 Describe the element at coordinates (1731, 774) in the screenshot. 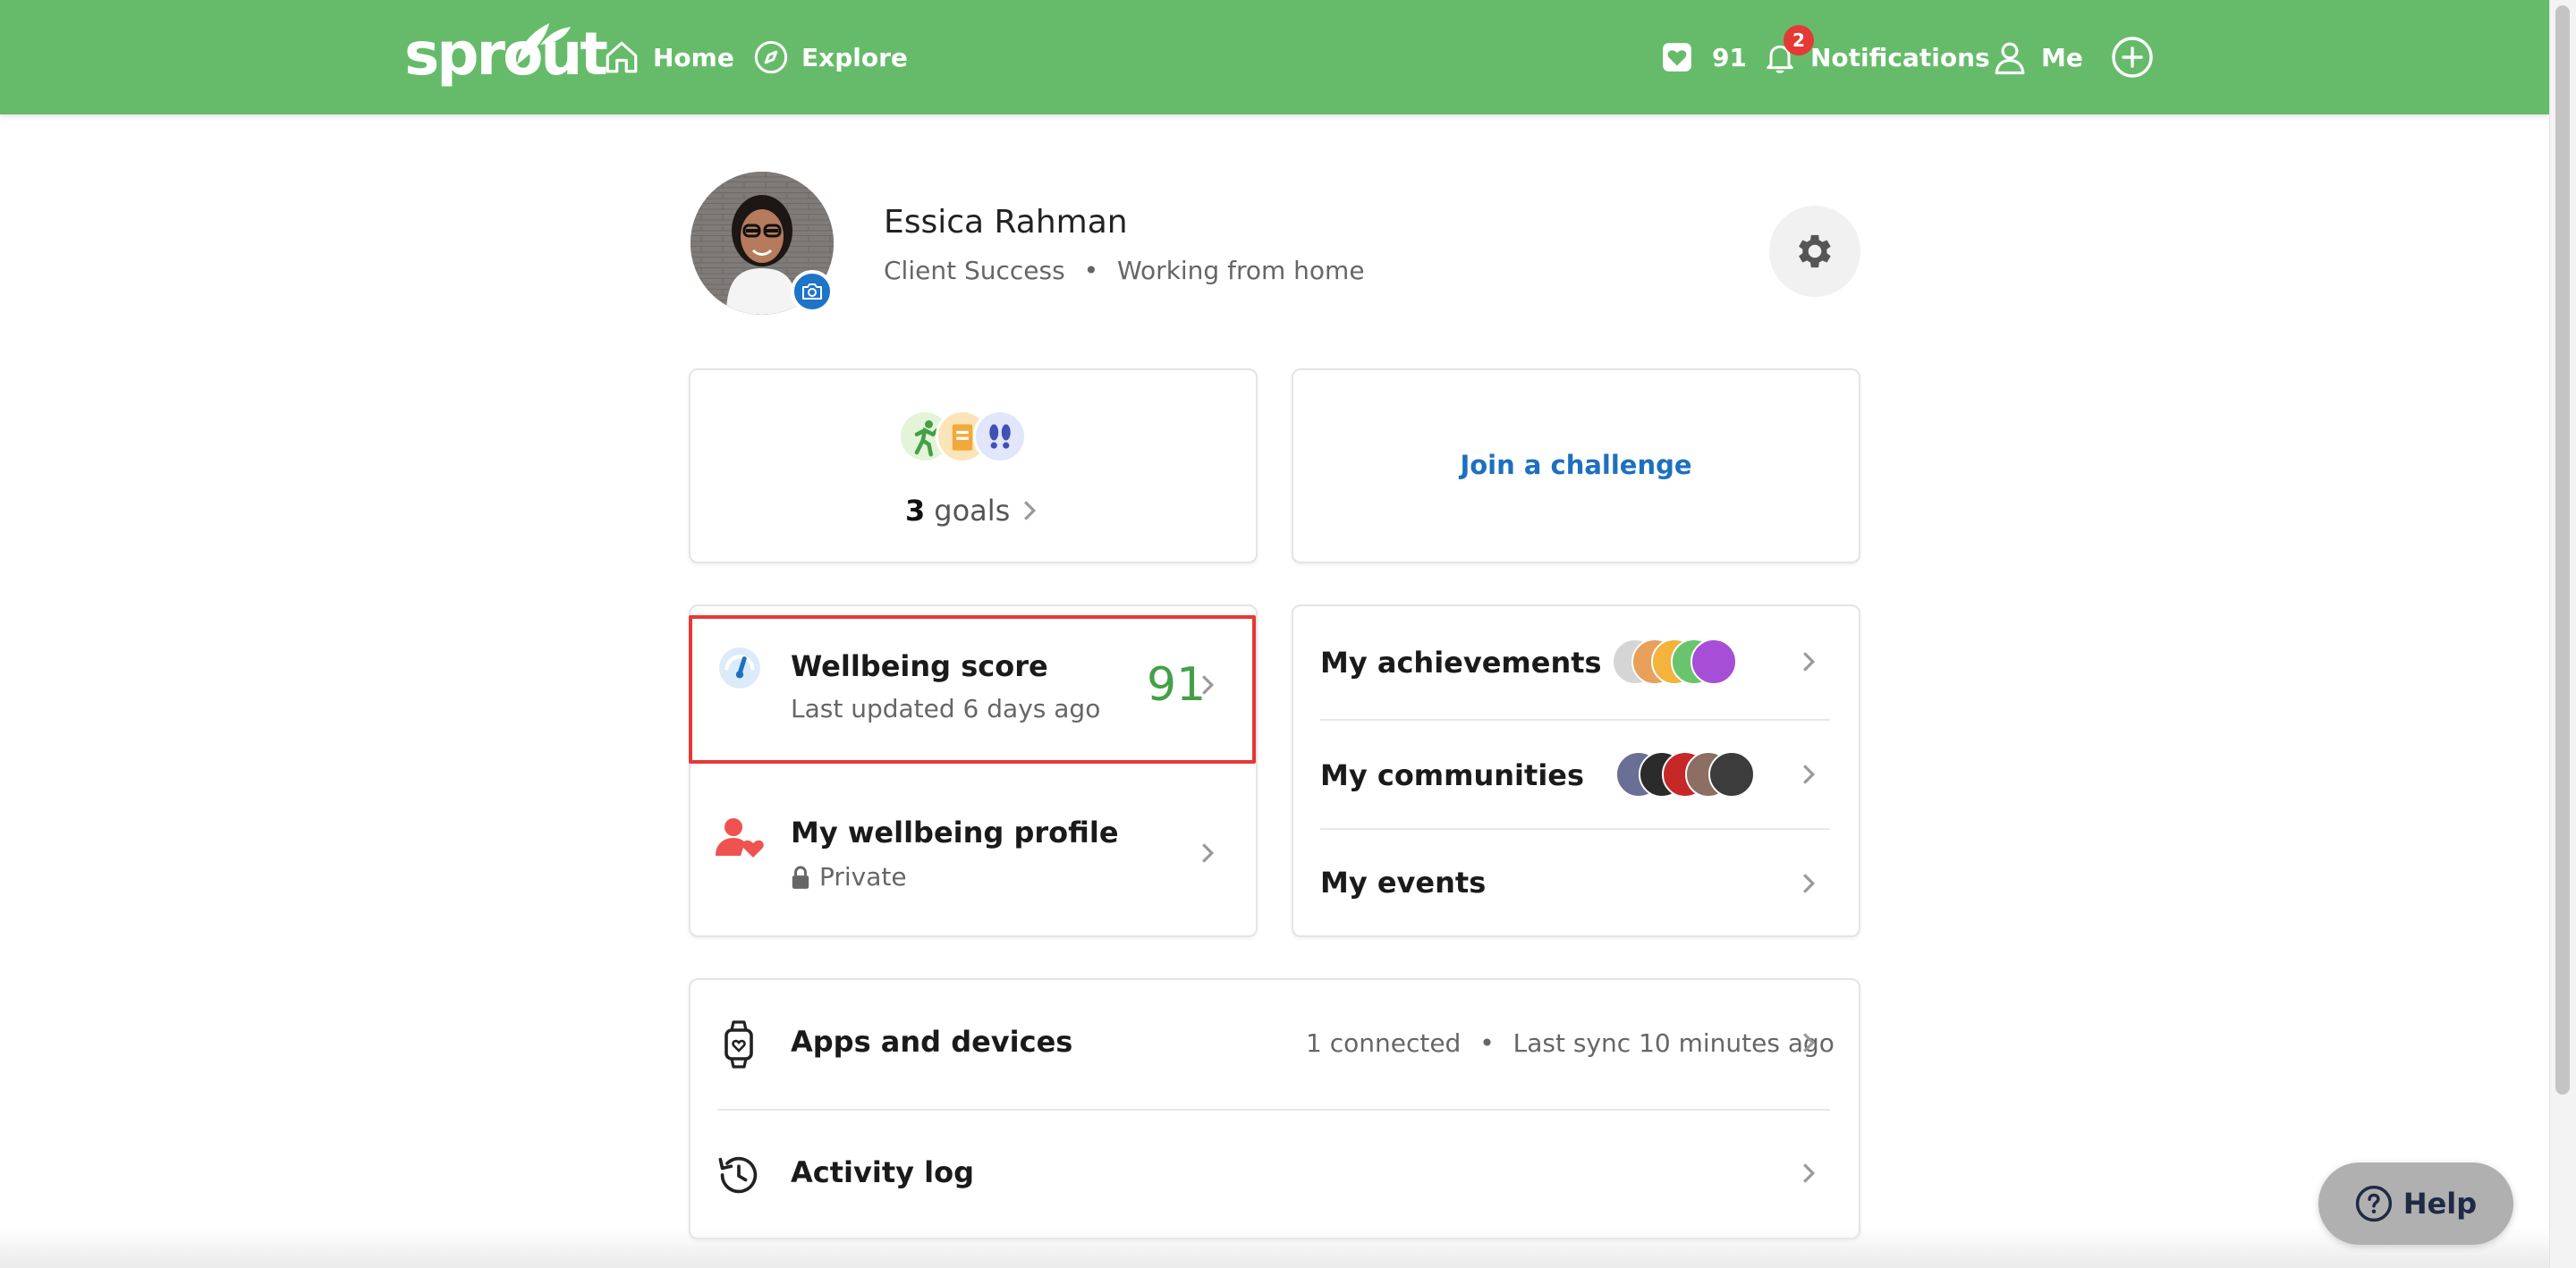

I see `community-avatar-icon` at that location.